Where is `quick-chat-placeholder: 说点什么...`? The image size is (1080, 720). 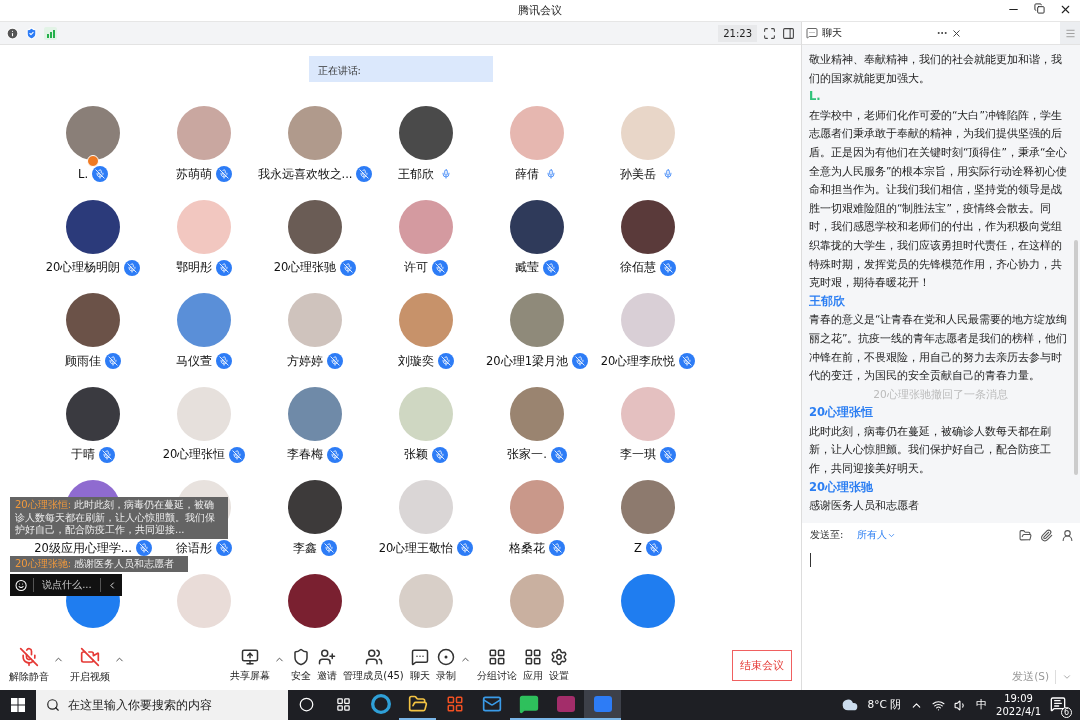 quick-chat-placeholder: 说点什么... is located at coordinates (67, 585).